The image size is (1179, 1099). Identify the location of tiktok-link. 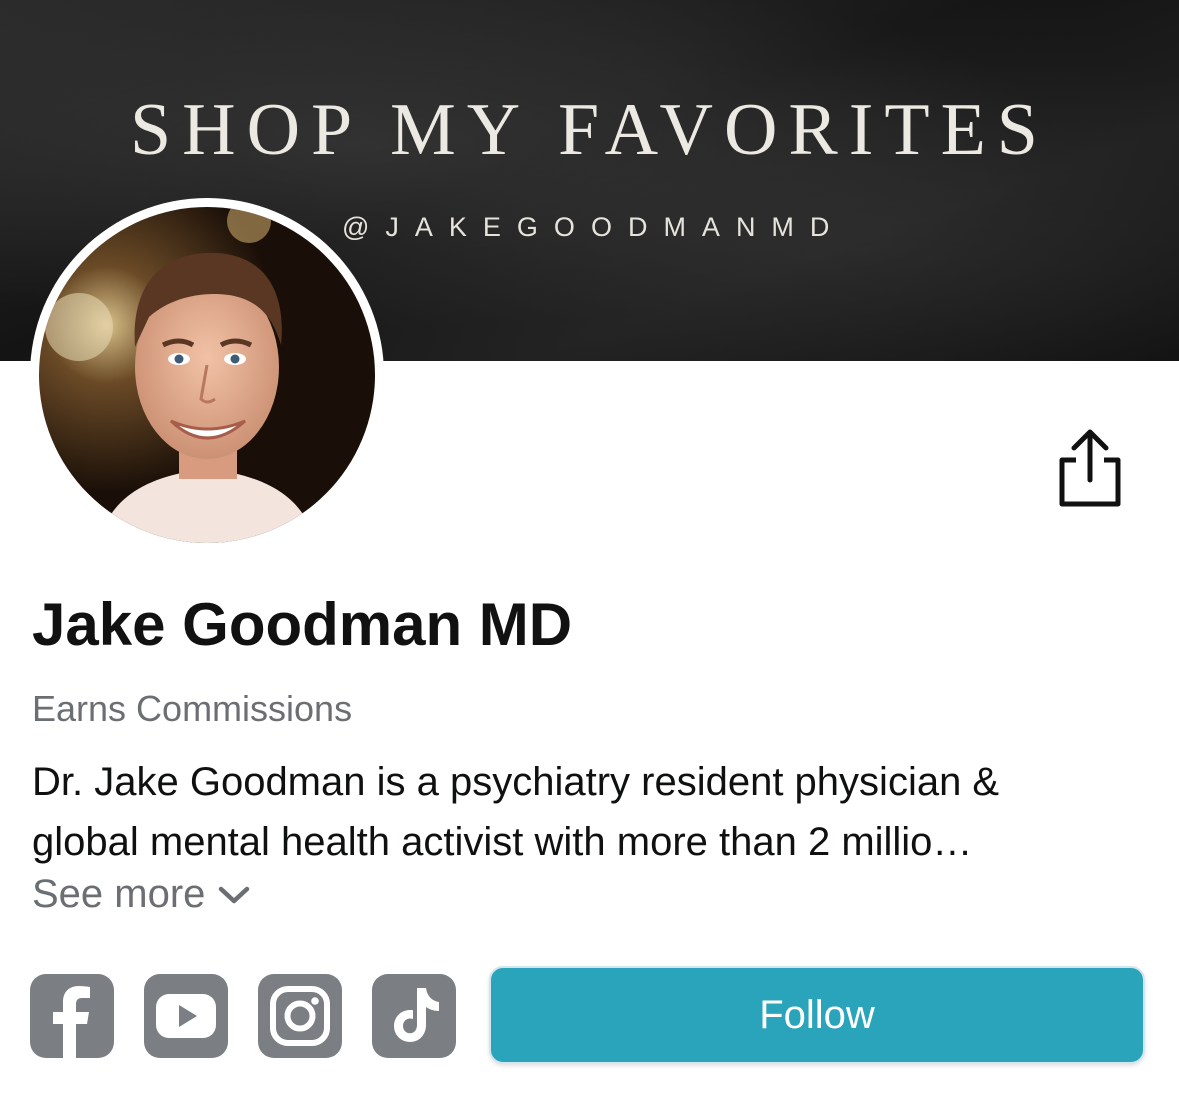
(414, 1016).